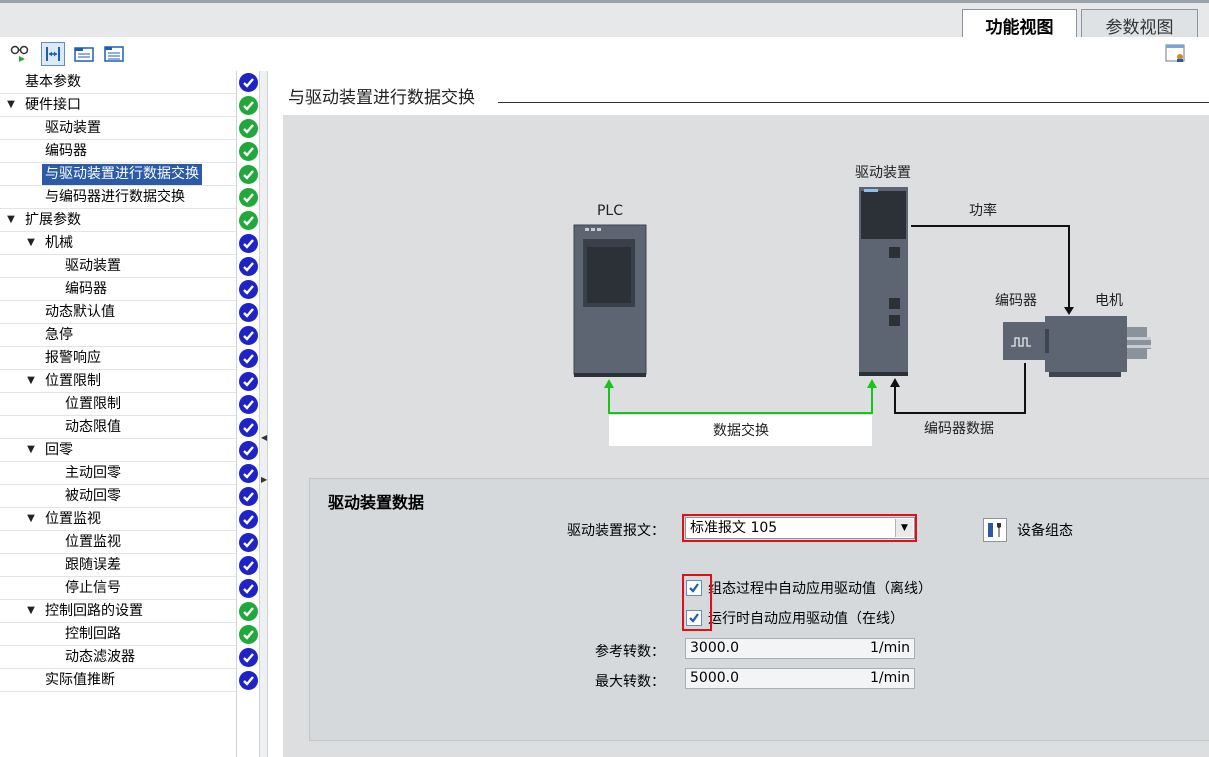 The height and width of the screenshot is (757, 1209). Describe the element at coordinates (118, 220) in the screenshot. I see `tree-item: ▼ 扩展参数` at that location.